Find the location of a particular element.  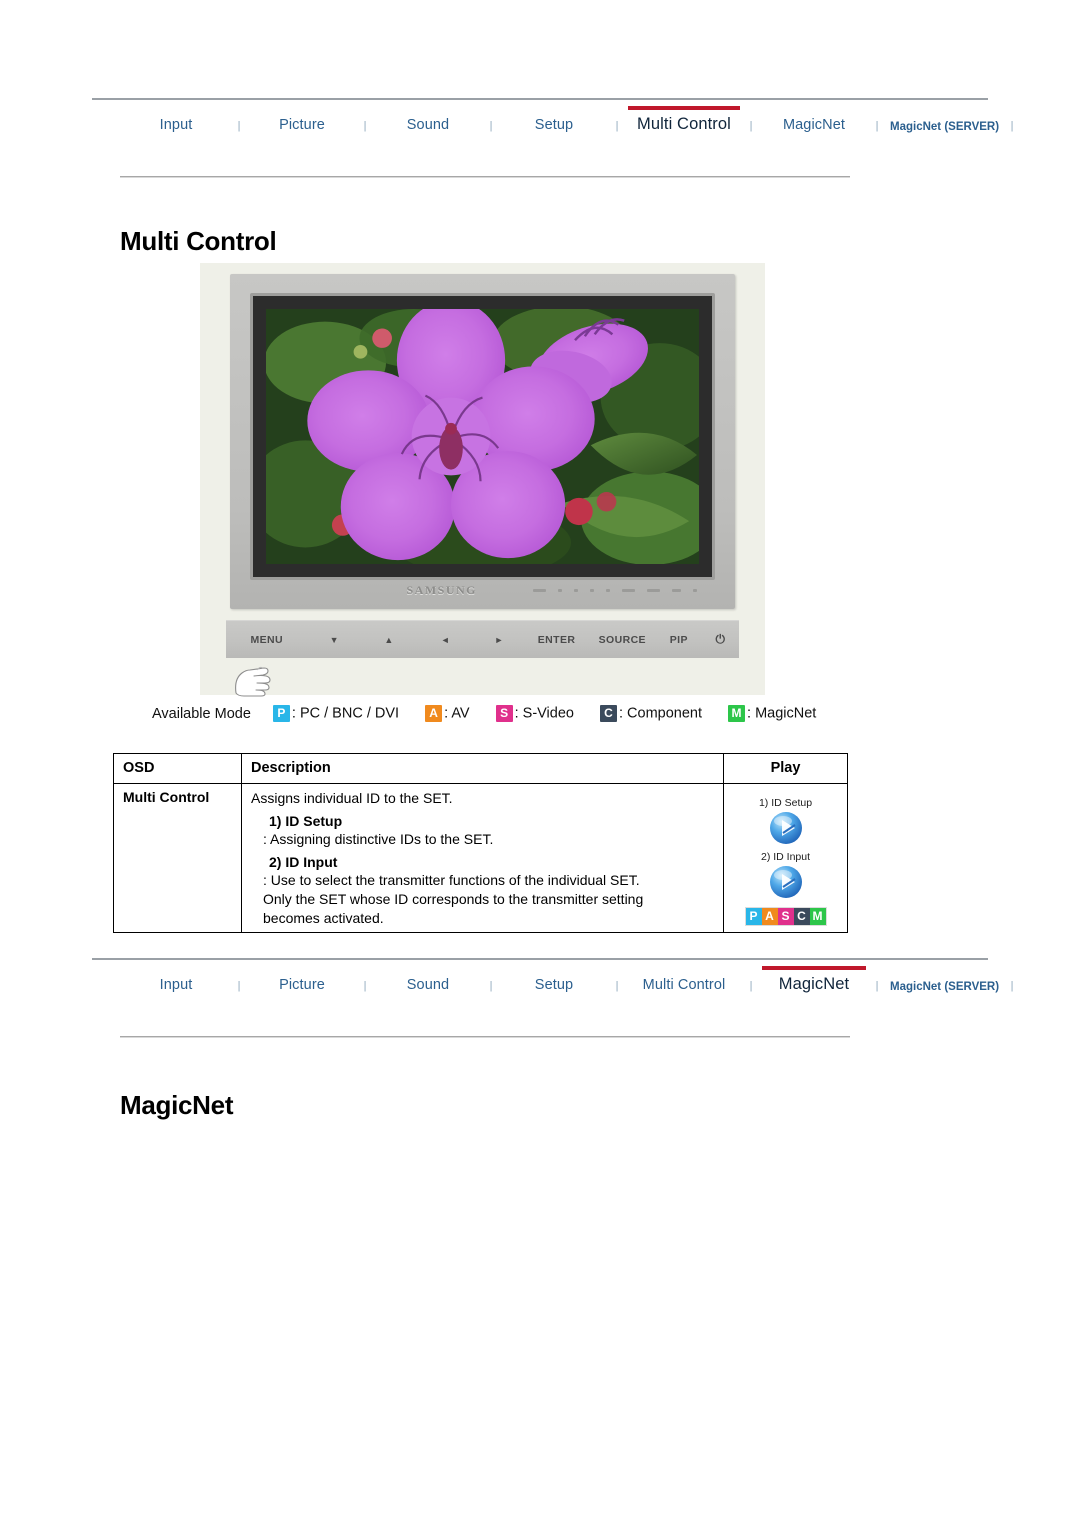

monitor-body: SAMSUNG is located at coordinates (482, 441).